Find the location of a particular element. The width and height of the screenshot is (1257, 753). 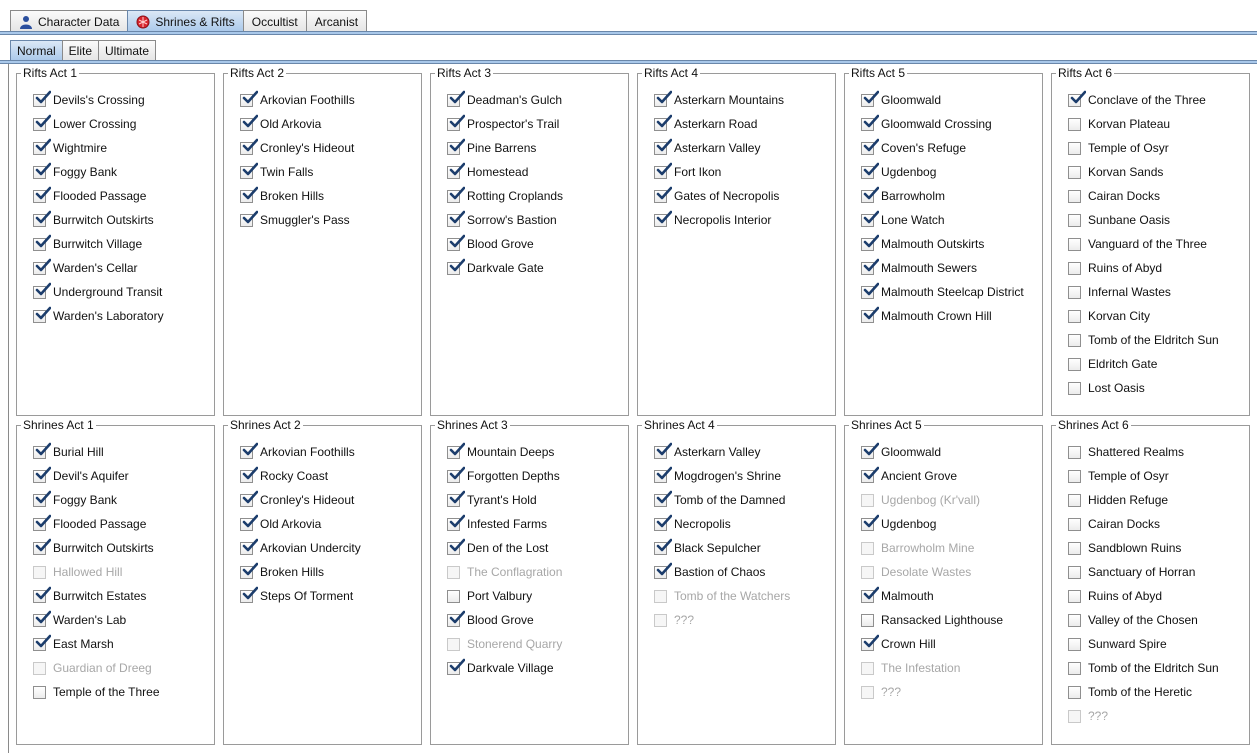

checkbox-item: Wightmire is located at coordinates (70, 147).